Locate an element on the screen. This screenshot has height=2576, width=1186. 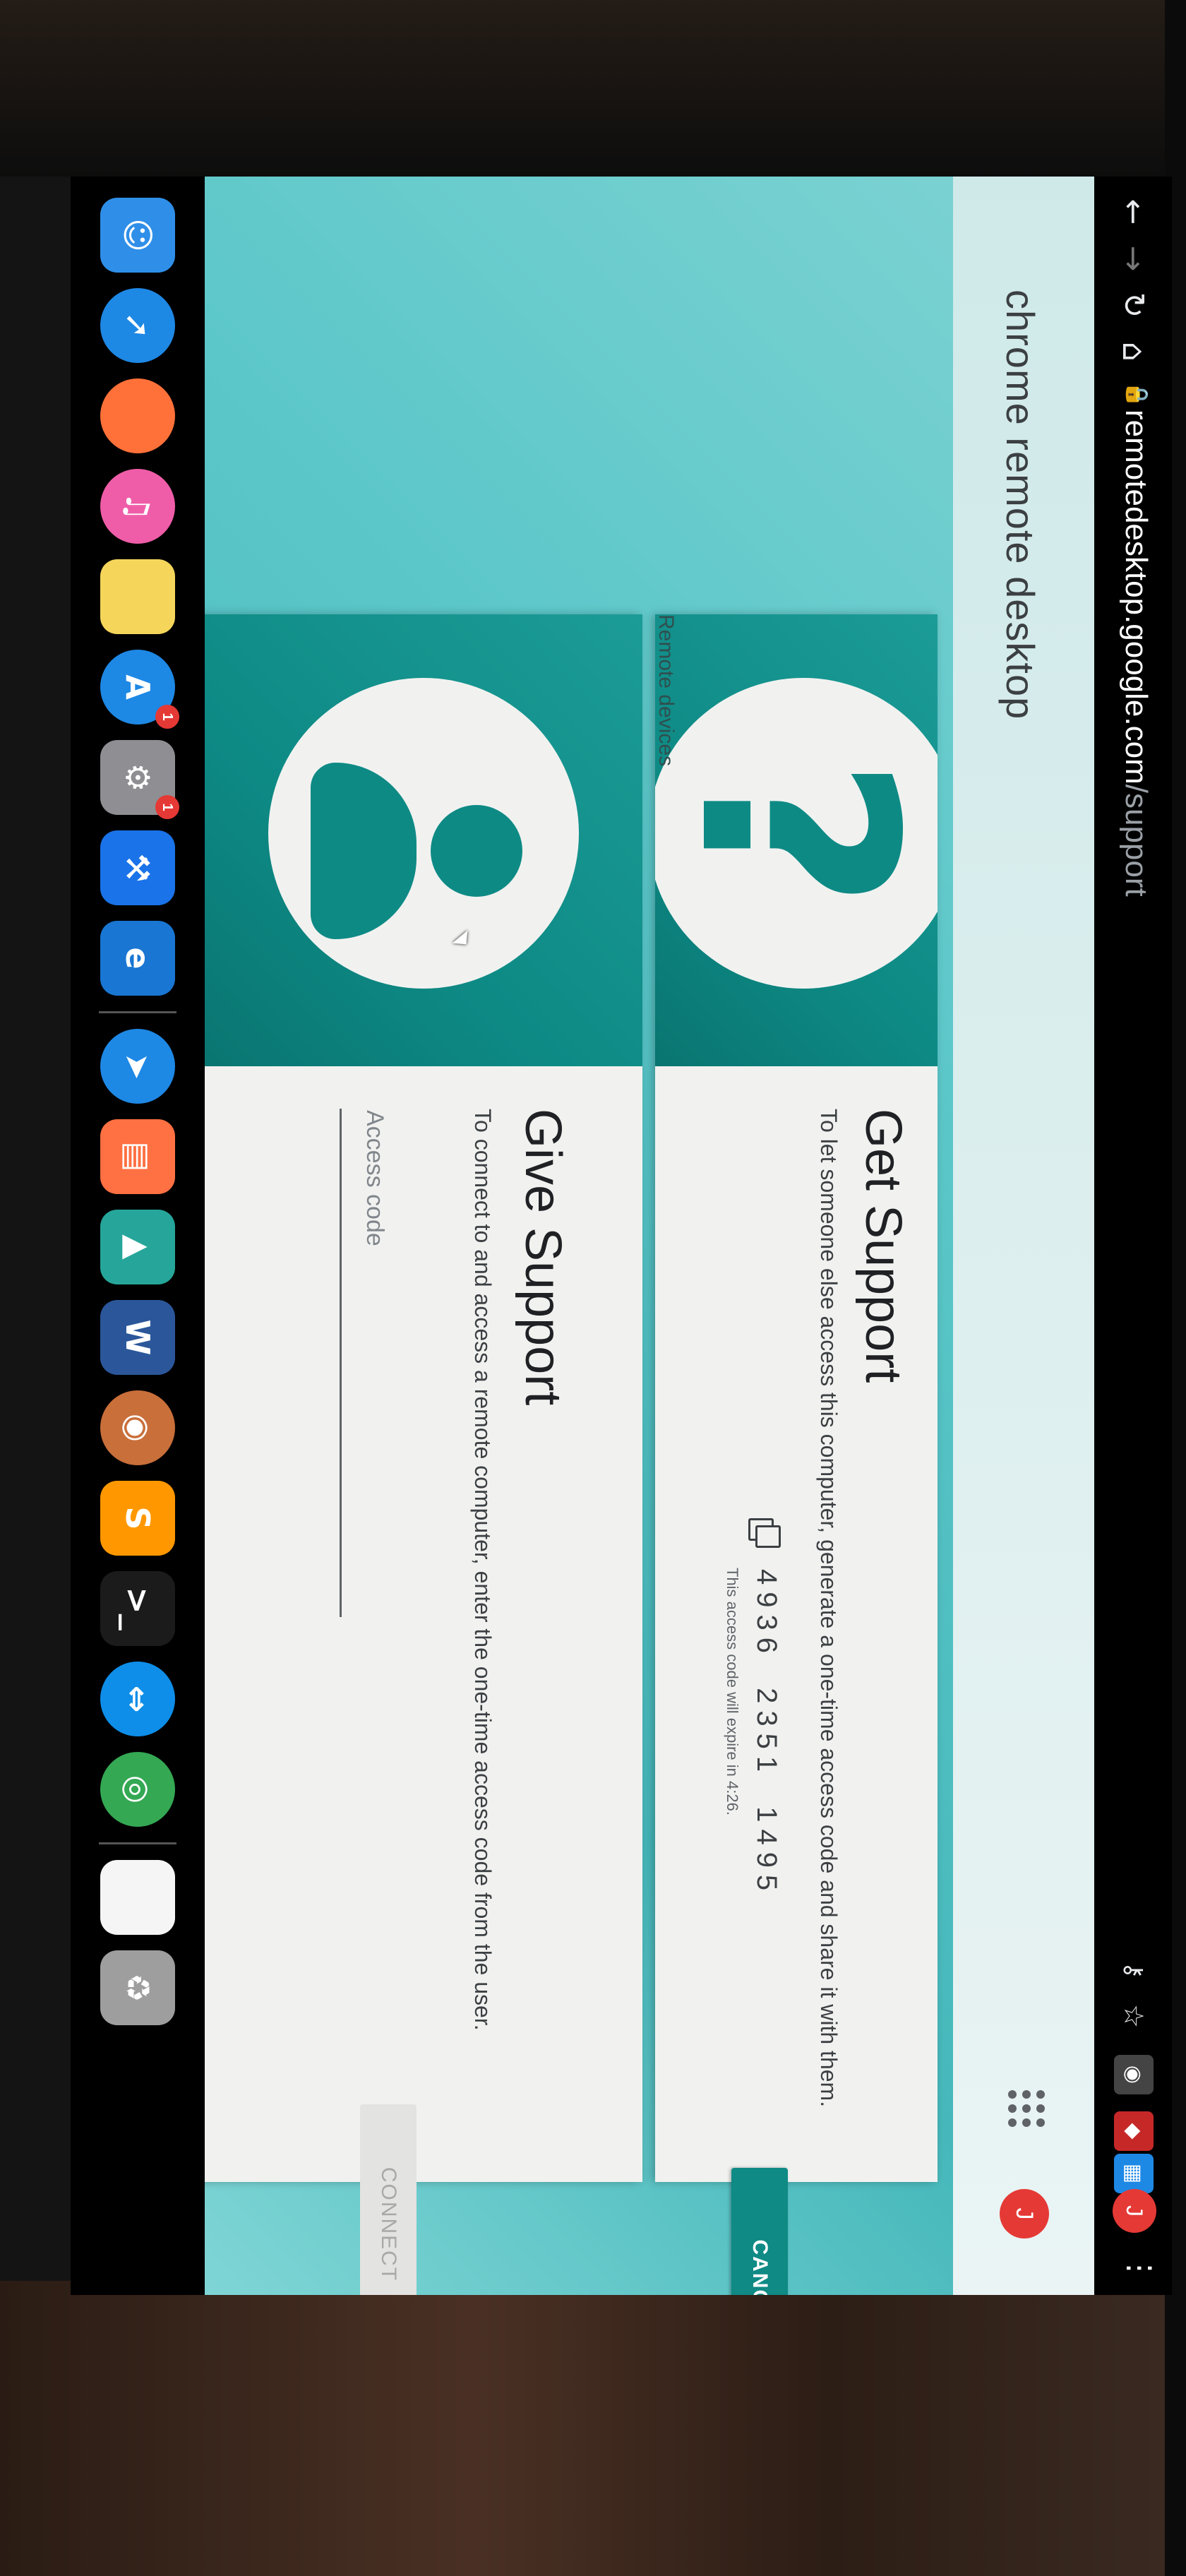
document-icon is located at coordinates (138, 1897).